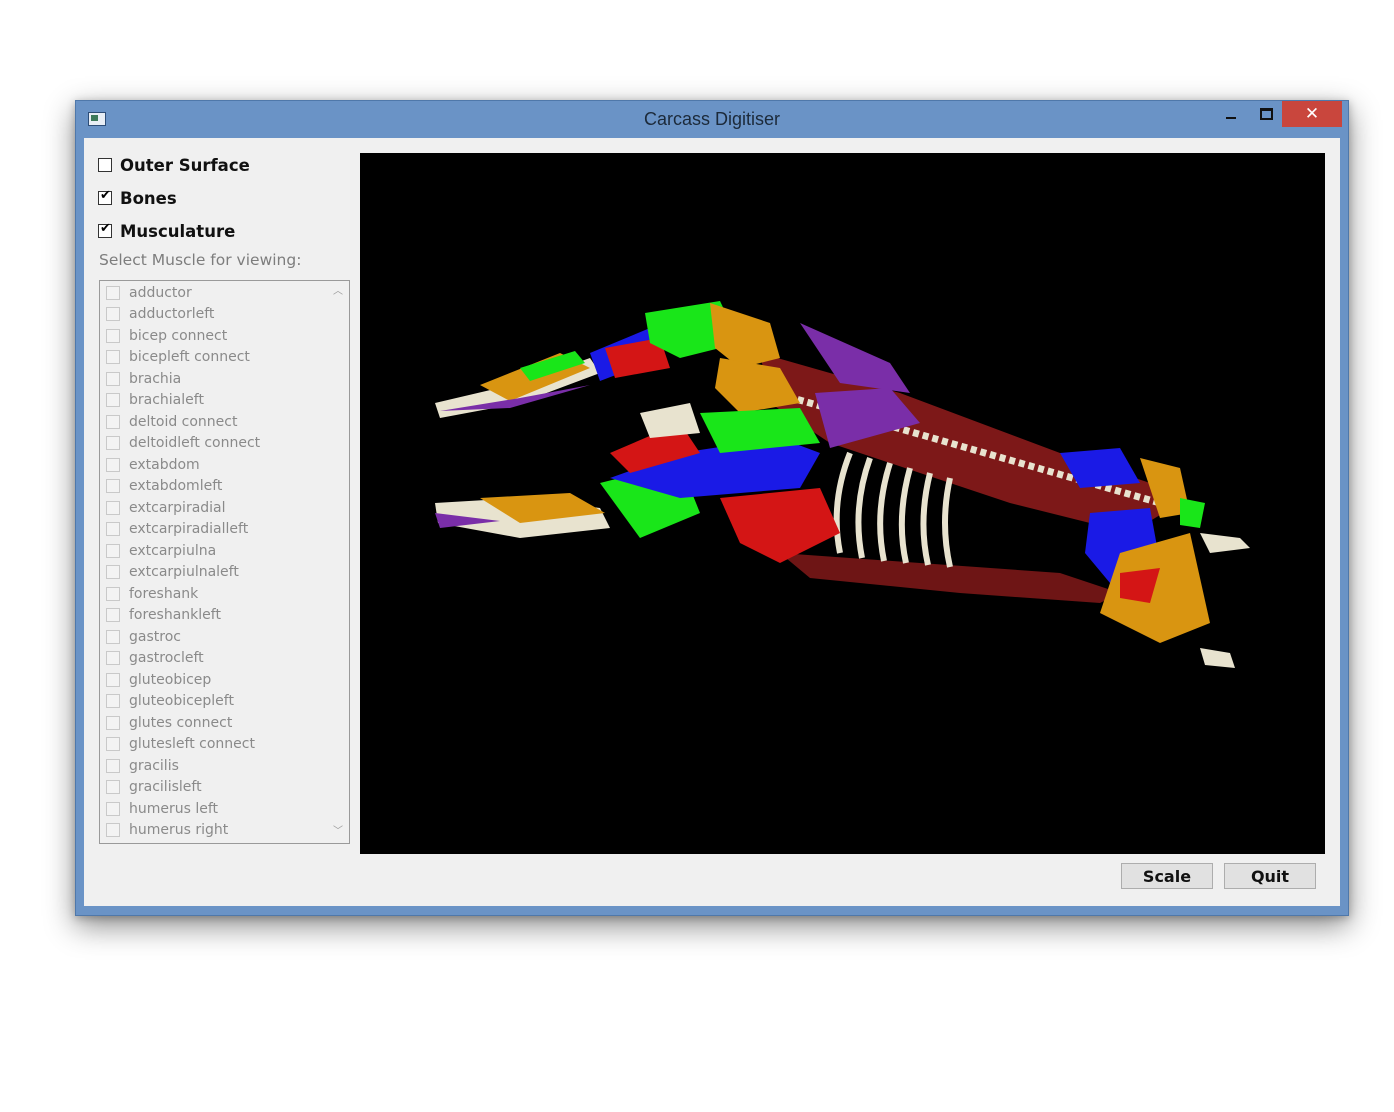 Image resolution: width=1394 pixels, height=1112 pixels. I want to click on outer-surface-checkbox: Outer Surface, so click(174, 165).